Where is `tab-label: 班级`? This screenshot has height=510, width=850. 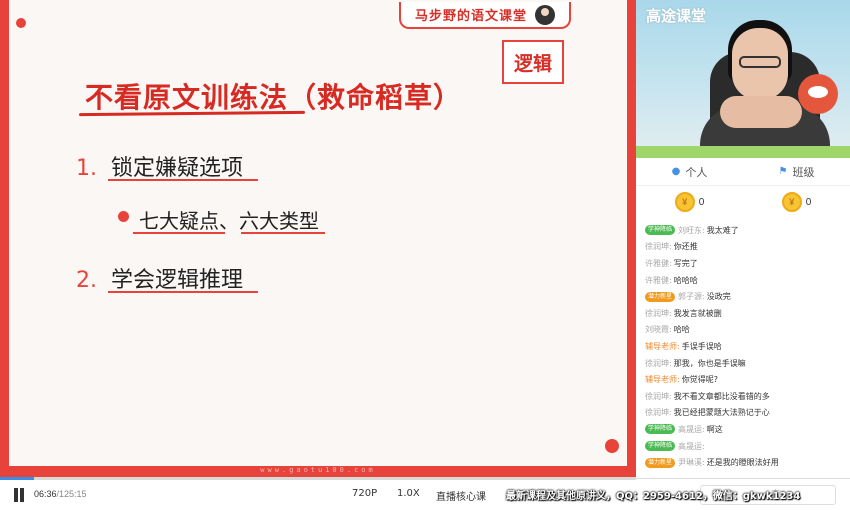 tab-label: 班级 is located at coordinates (803, 172).